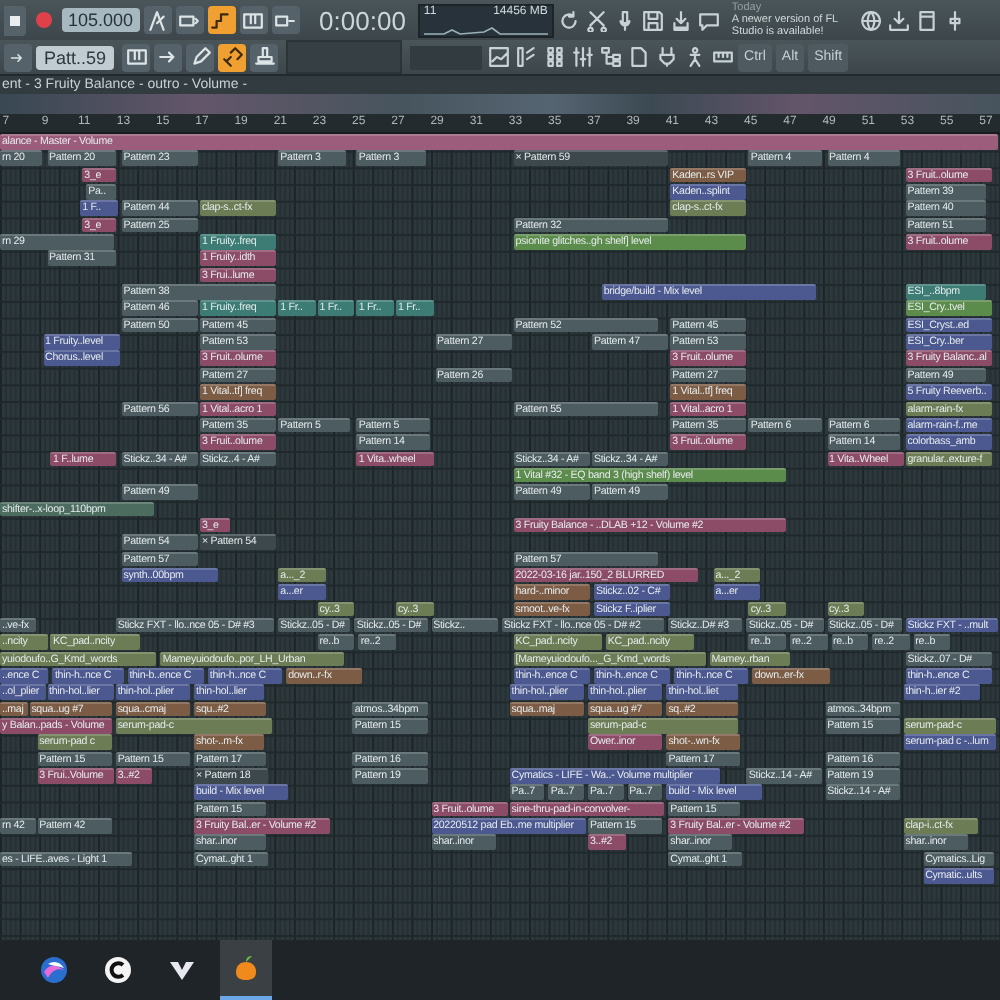  Describe the element at coordinates (722, 57) in the screenshot. I see `keyboard-icon` at that location.